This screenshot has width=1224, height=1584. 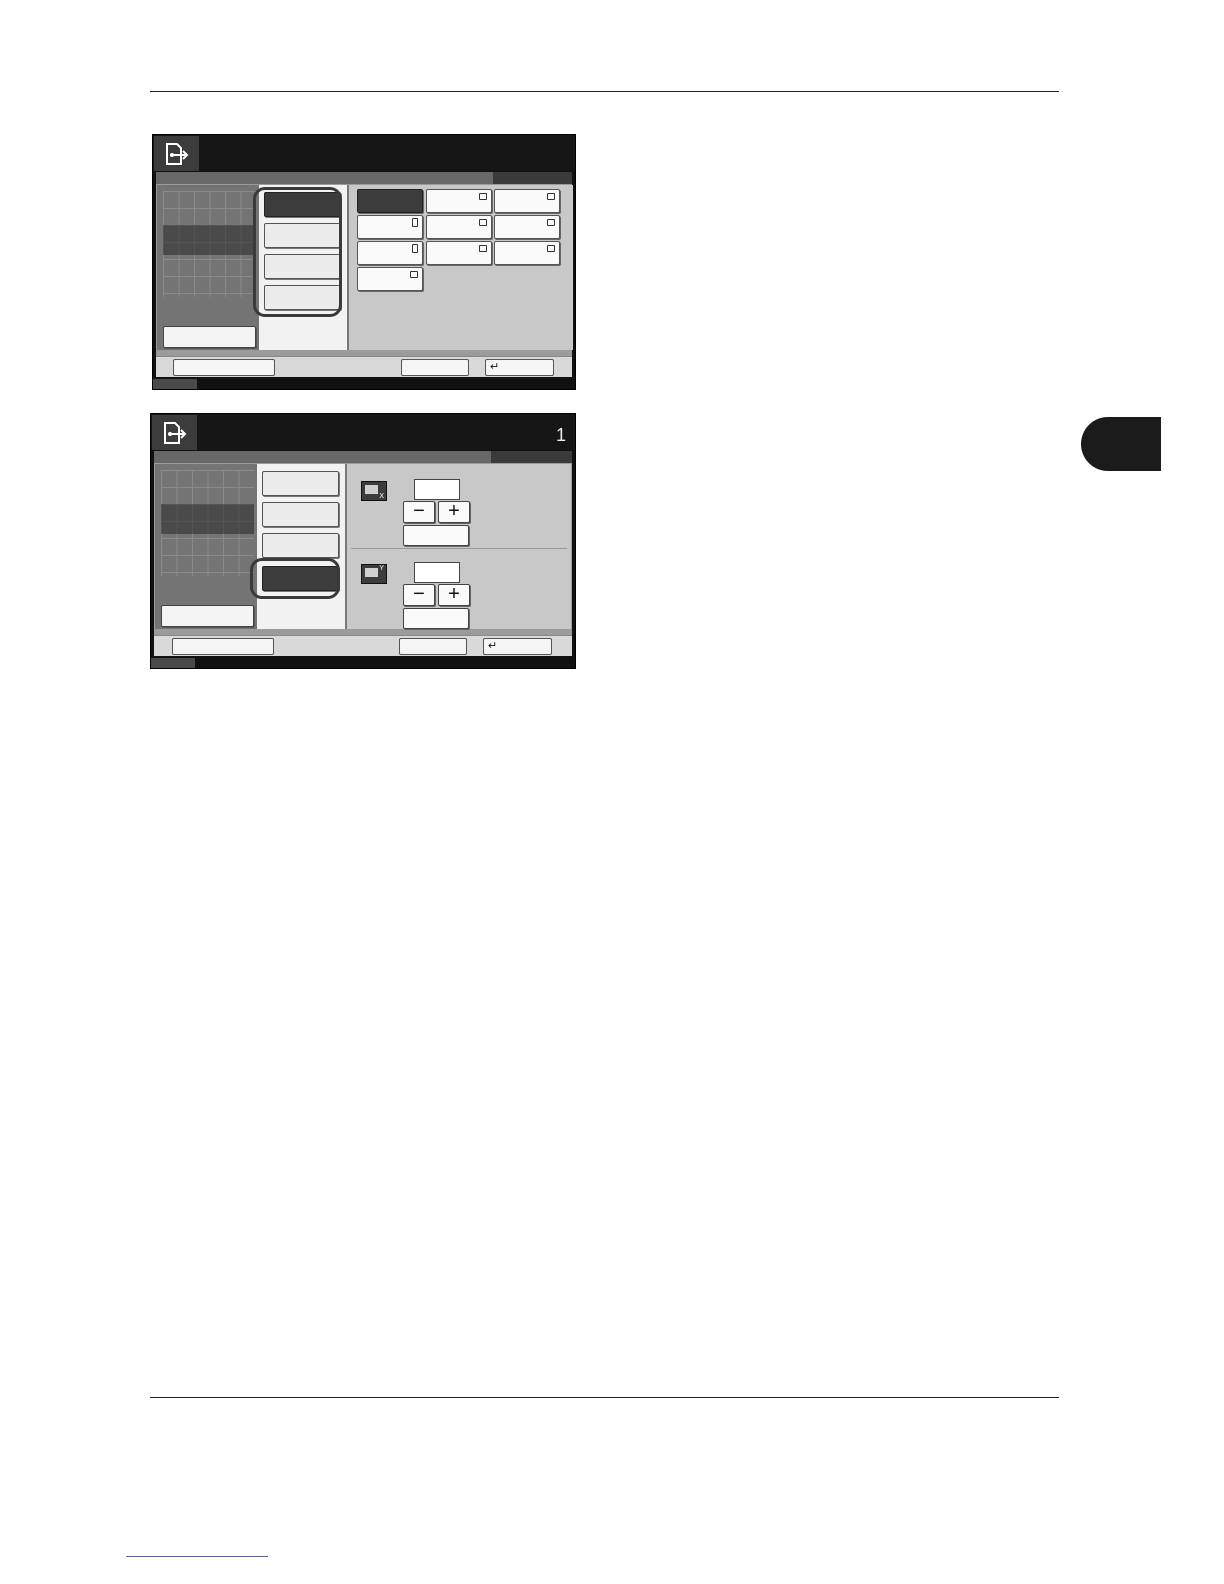 I want to click on panel-body: X − + Y − +, so click(x=363, y=553).